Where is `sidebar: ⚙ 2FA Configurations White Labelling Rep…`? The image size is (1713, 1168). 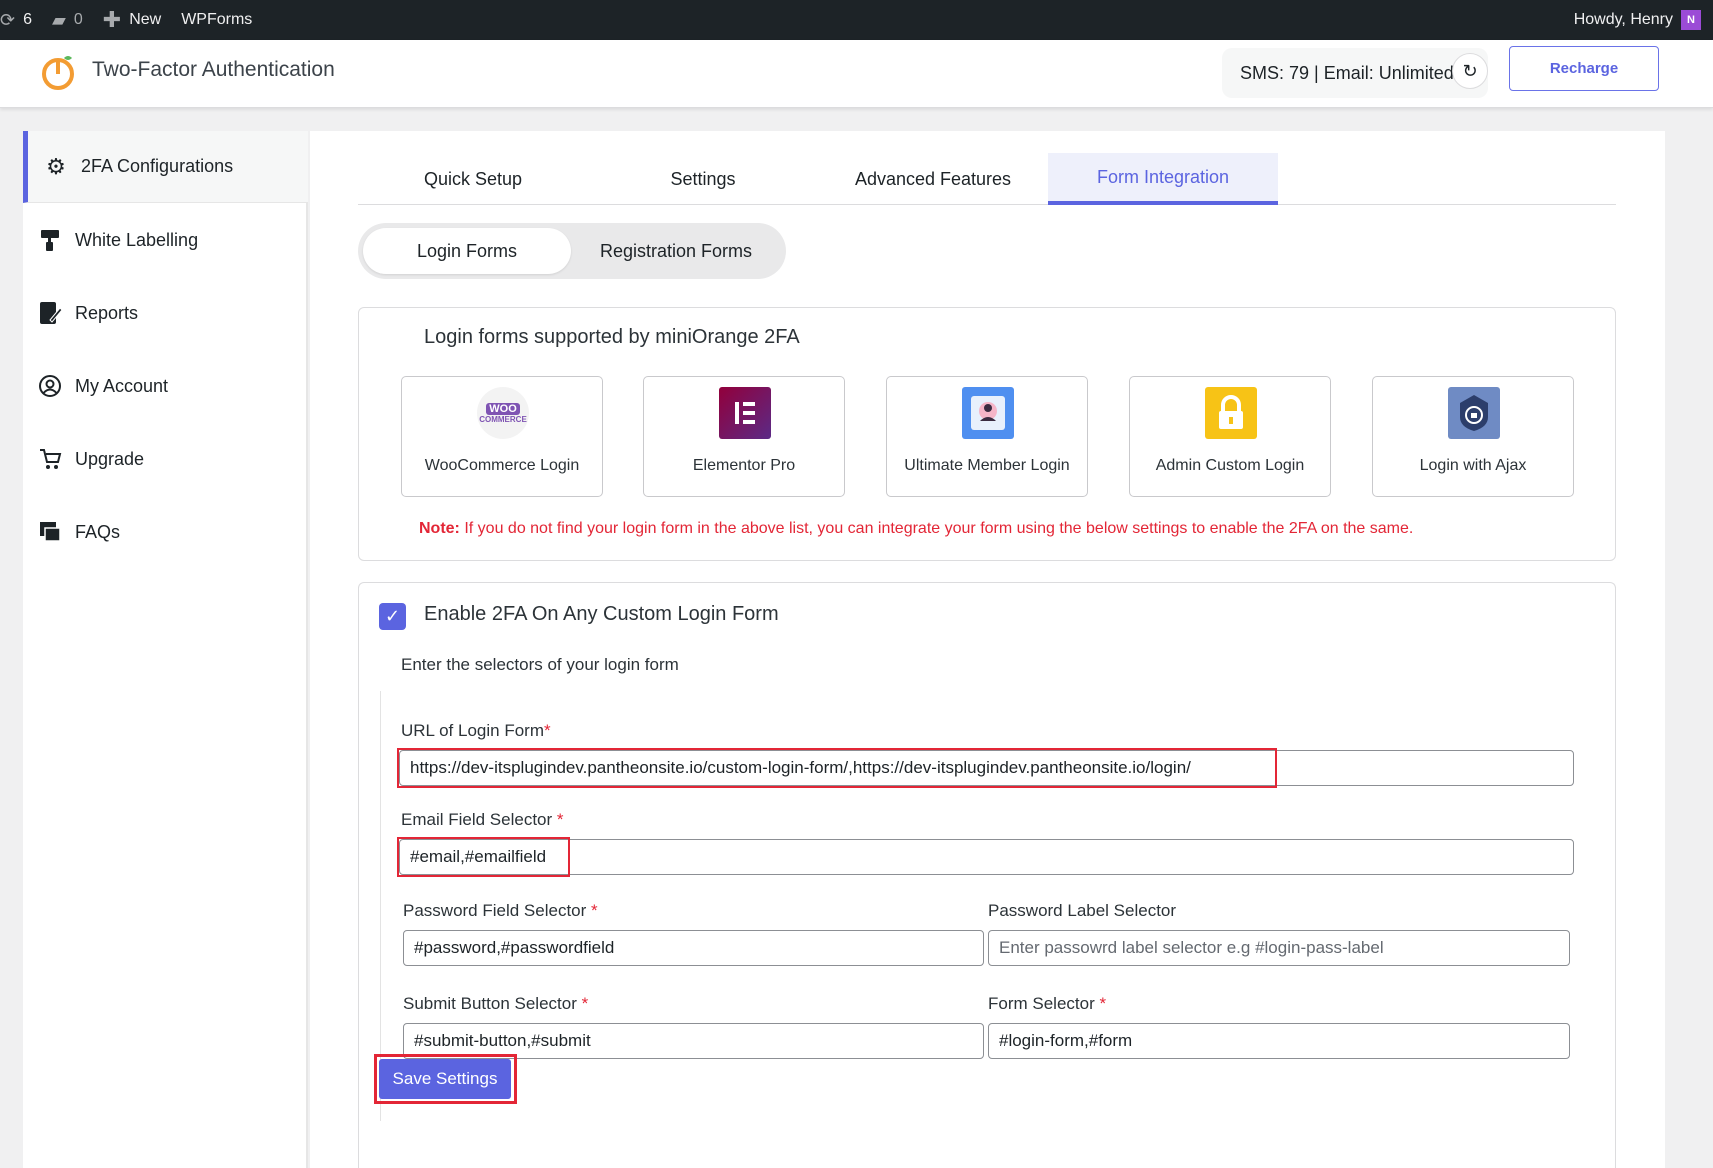
sidebar: ⚙ 2FA Configurations White Labelling Rep… is located at coordinates (165, 649).